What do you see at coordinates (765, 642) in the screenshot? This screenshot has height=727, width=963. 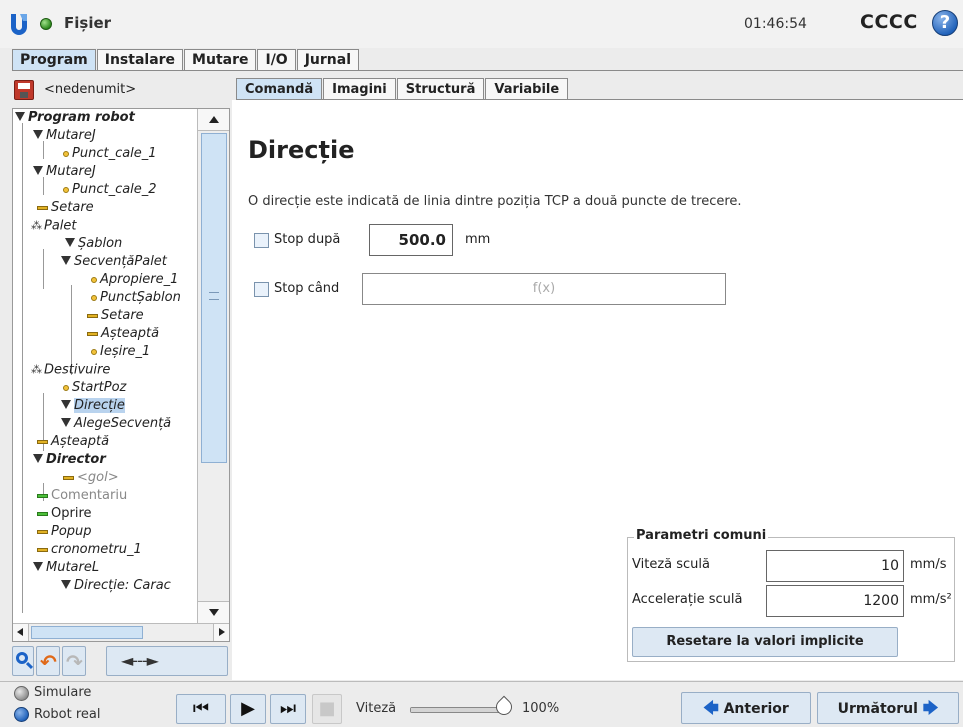 I see `reset-defaults-button: Resetare la valori implicite` at bounding box center [765, 642].